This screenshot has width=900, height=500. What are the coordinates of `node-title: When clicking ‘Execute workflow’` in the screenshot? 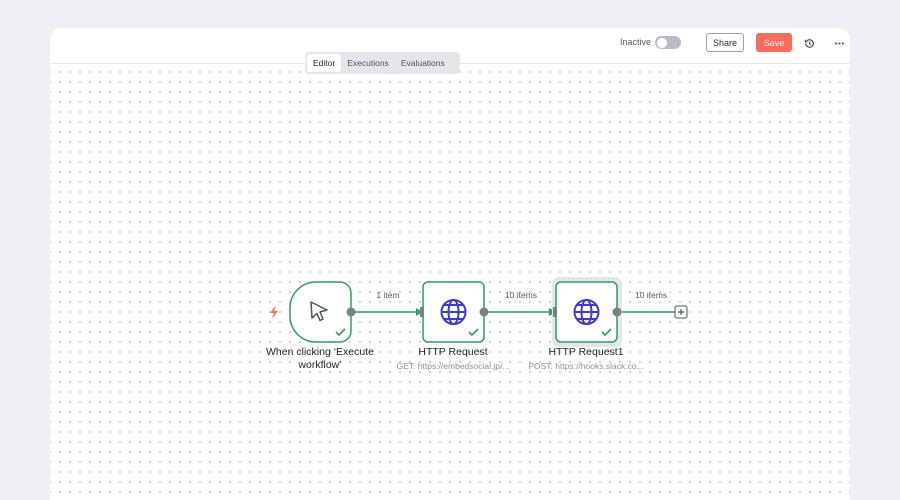 It's located at (320, 359).